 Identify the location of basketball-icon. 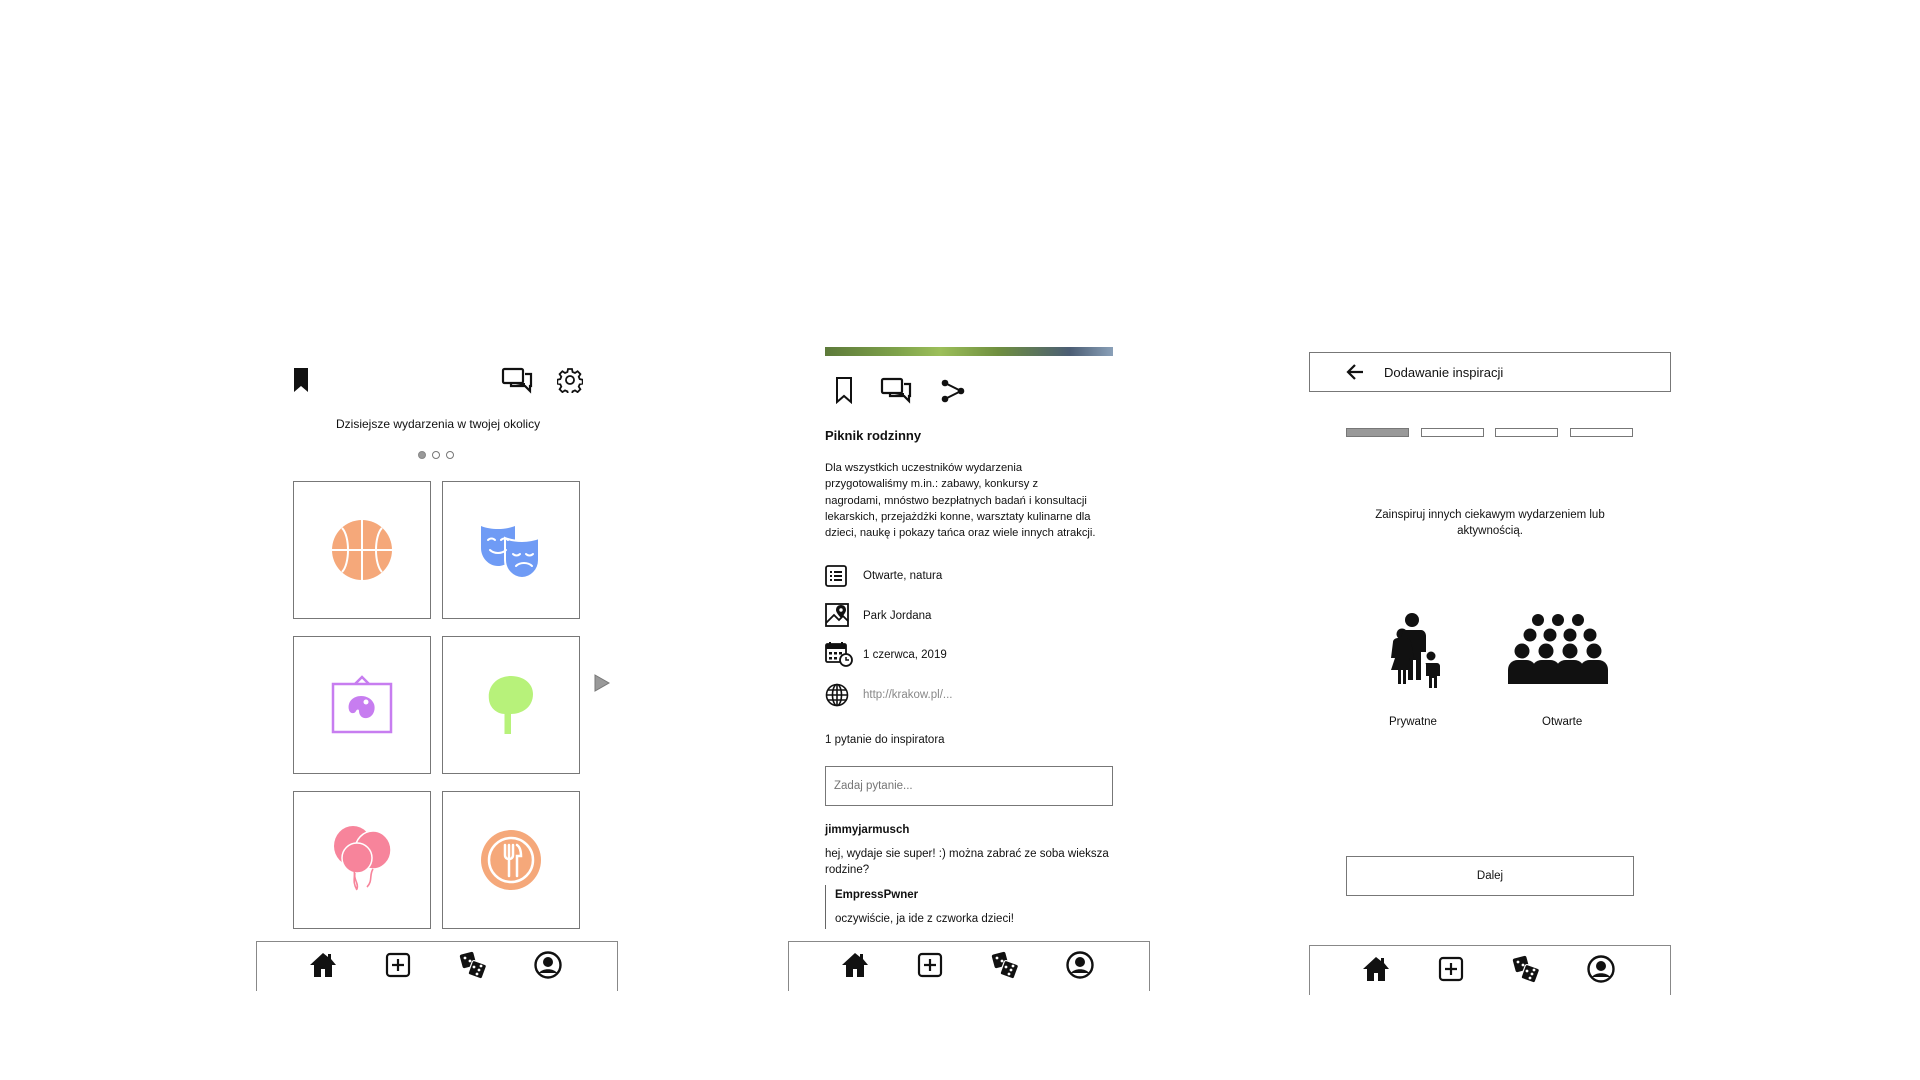
(362, 550).